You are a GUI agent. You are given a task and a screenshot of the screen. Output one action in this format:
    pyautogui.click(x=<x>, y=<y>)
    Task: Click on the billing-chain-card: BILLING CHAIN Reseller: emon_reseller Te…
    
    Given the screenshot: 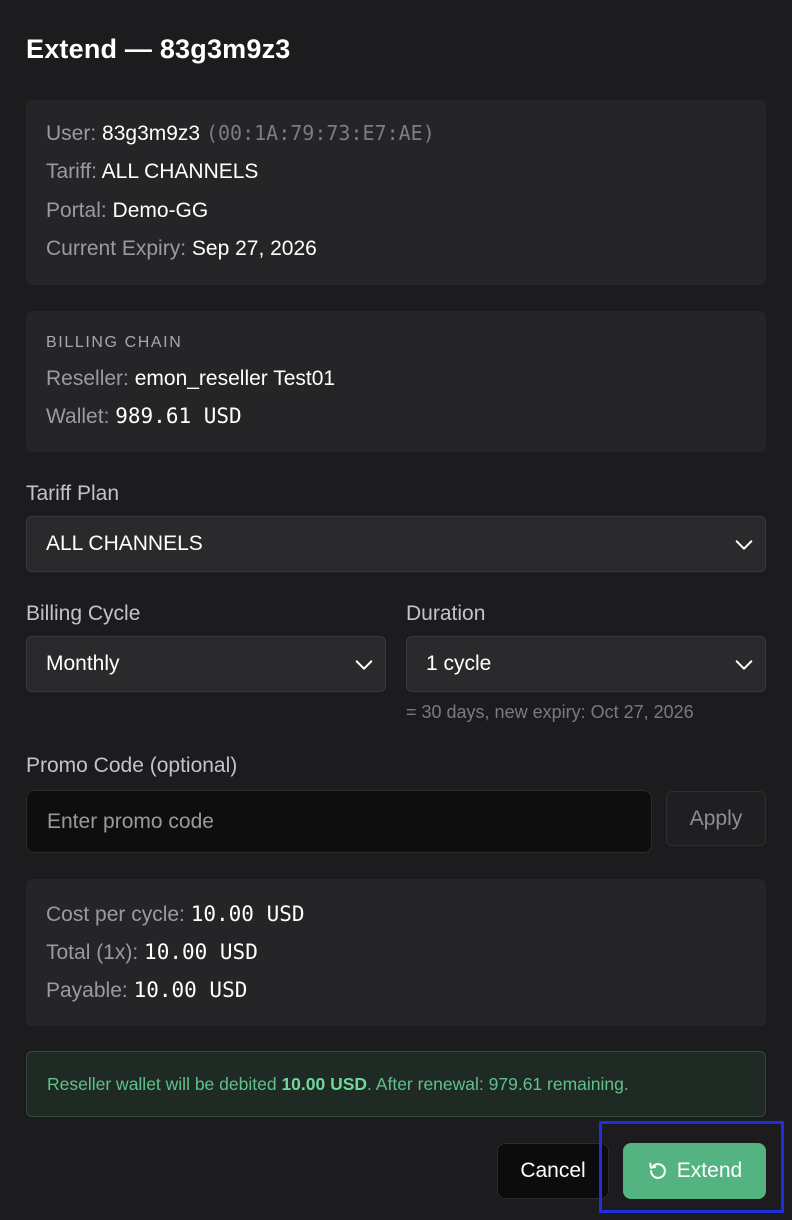 What is the action you would take?
    pyautogui.click(x=396, y=381)
    